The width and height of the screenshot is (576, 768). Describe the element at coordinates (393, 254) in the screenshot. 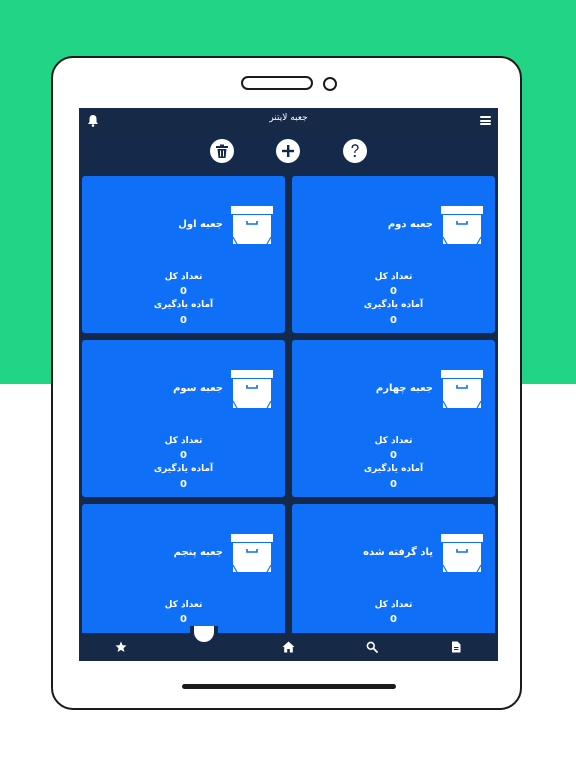

I see `box-card: جعبه دوم تعداد کل 0 آماده یادگیری 0` at that location.